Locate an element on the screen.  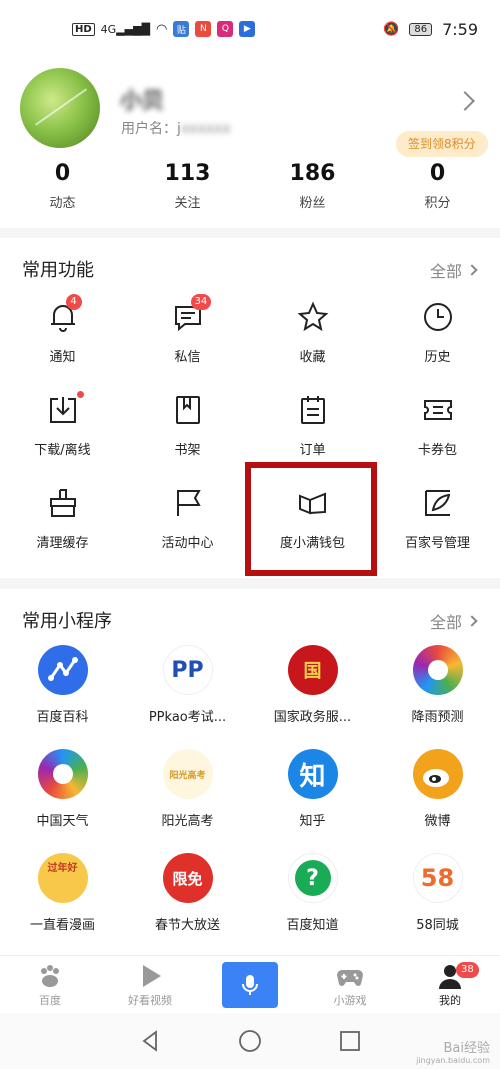
mini-gaokao: 阳光高考 阳光高考 is located at coordinates (187, 795).